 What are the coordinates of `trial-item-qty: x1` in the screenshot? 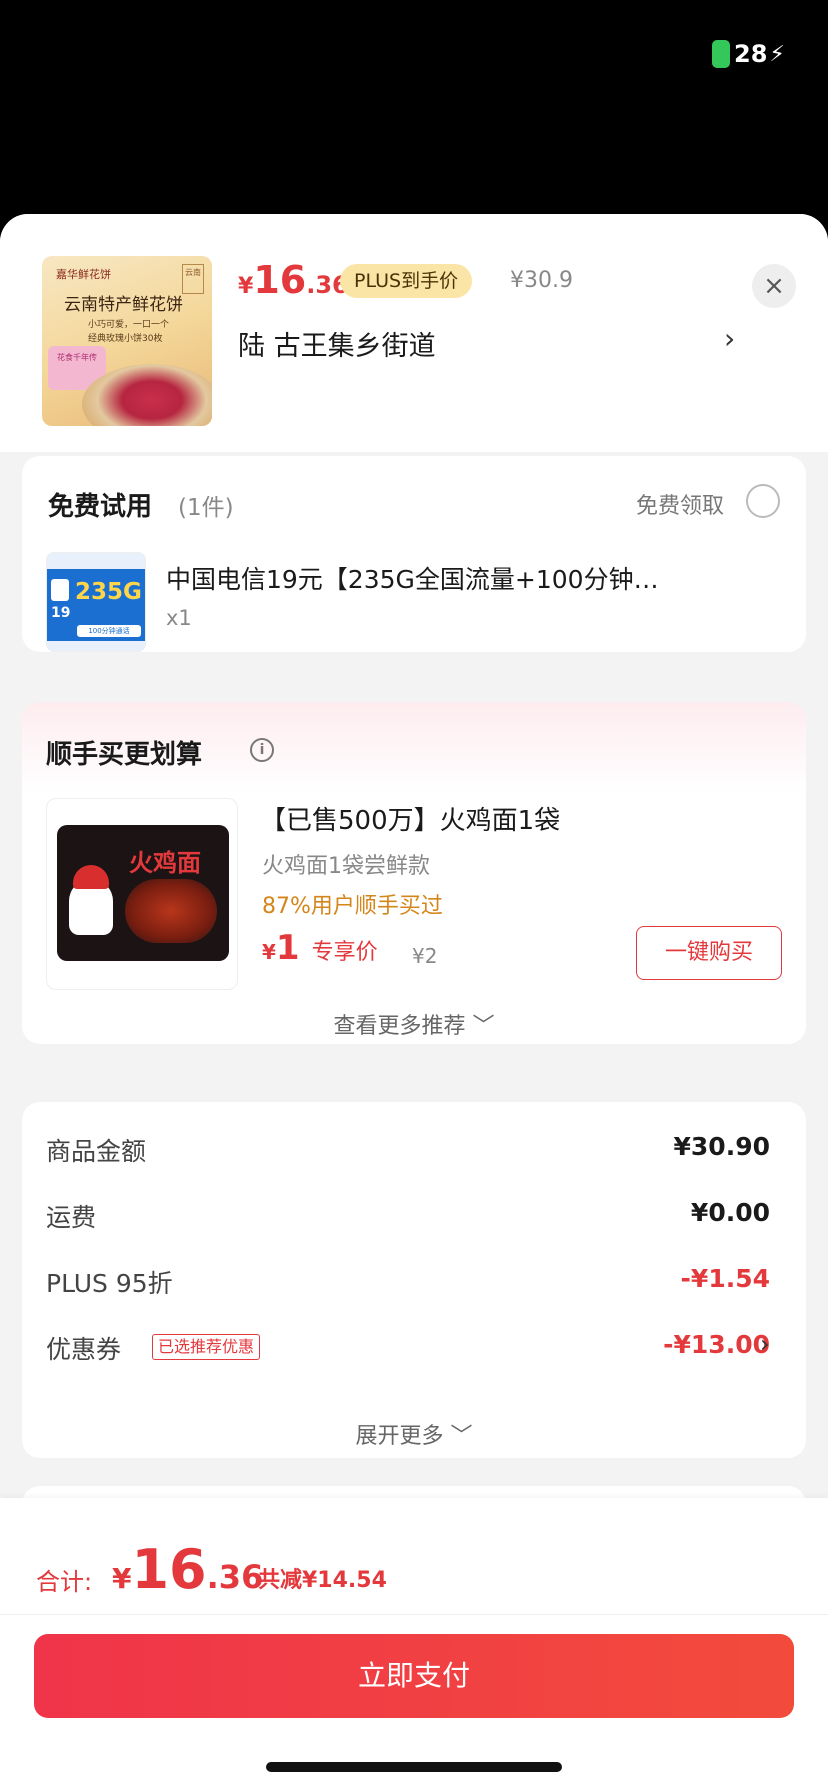 It's located at (179, 618).